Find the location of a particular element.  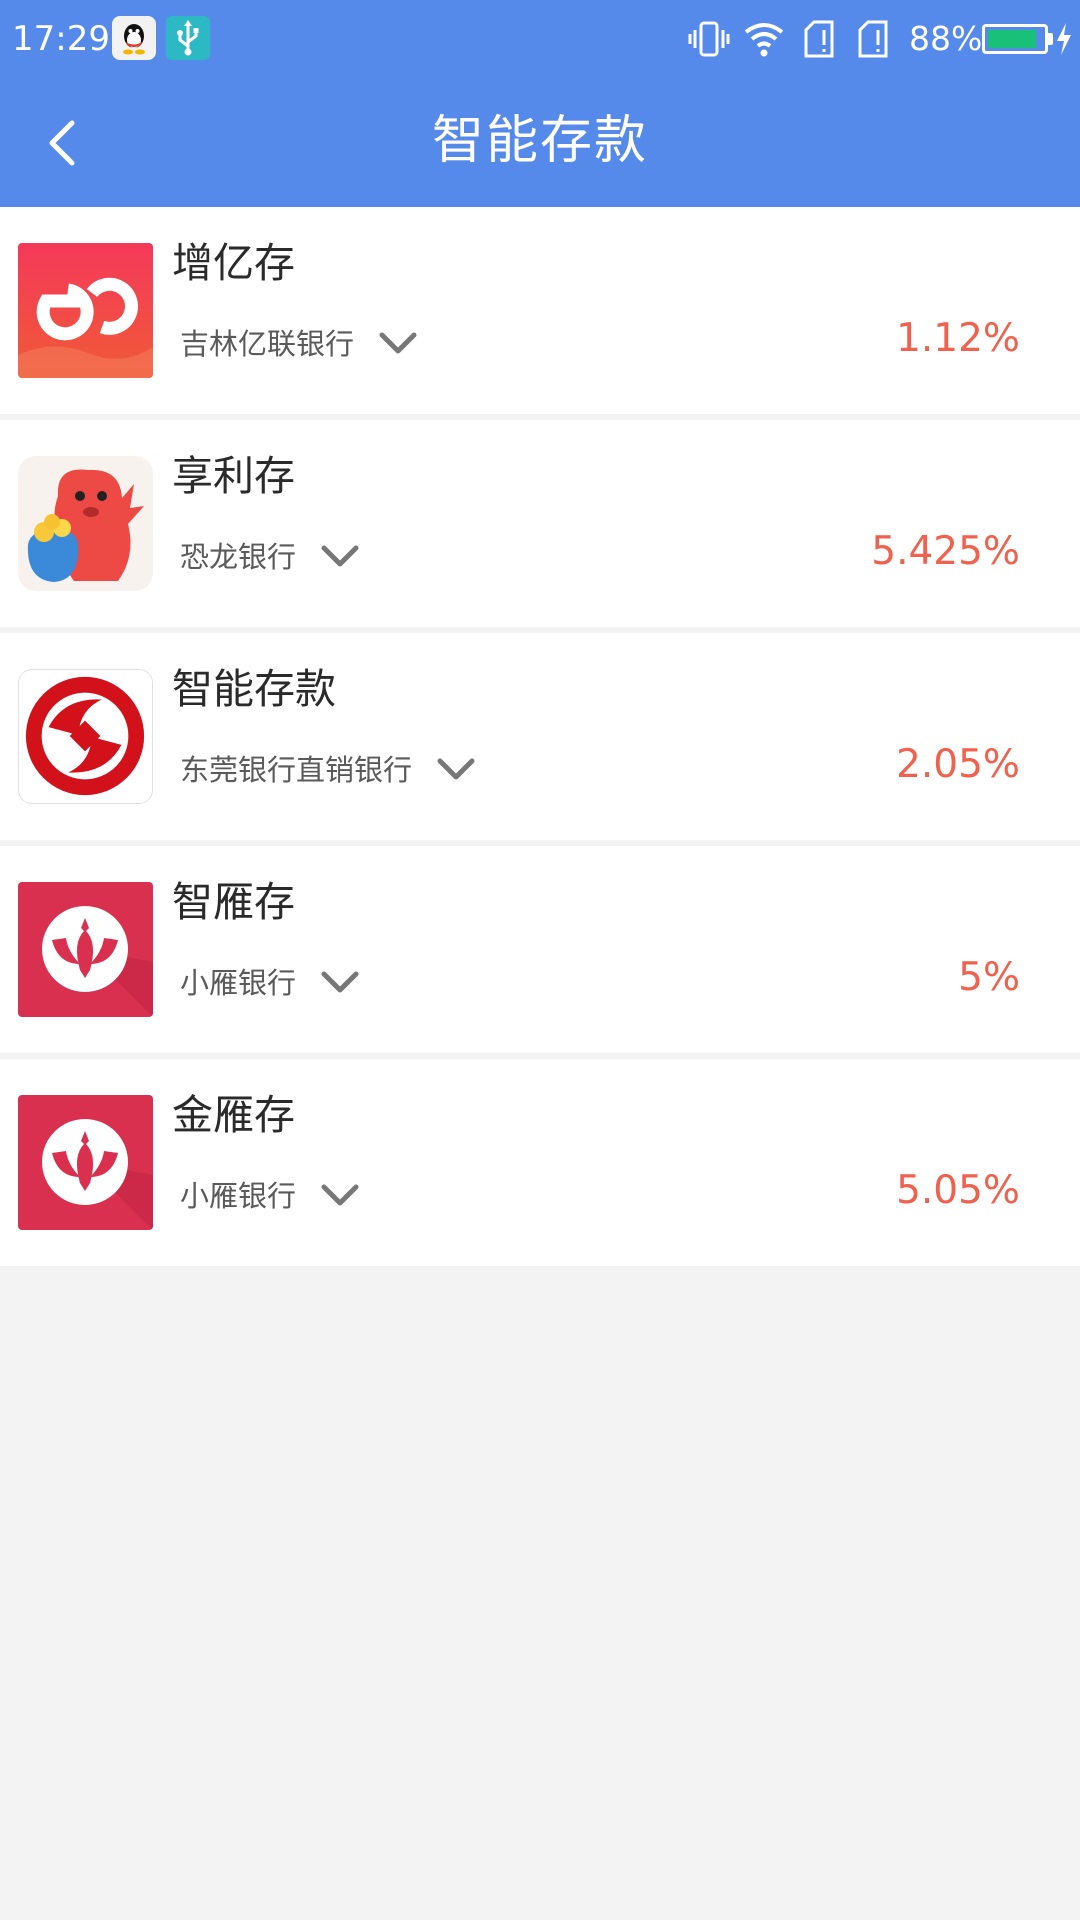

bank-selector: 吉林亿联银行 is located at coordinates (299, 344).